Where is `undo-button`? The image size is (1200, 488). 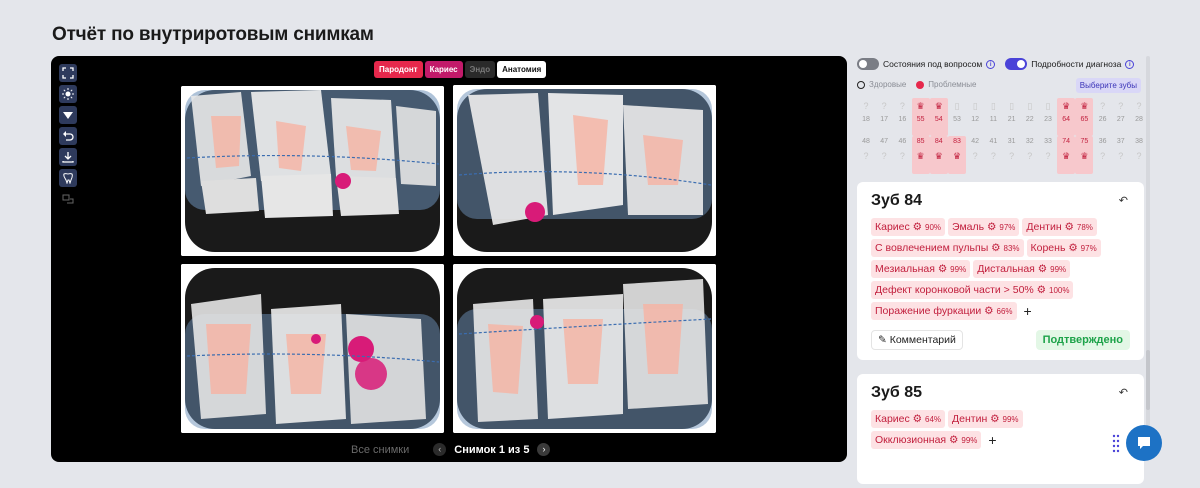 undo-button is located at coordinates (68, 136).